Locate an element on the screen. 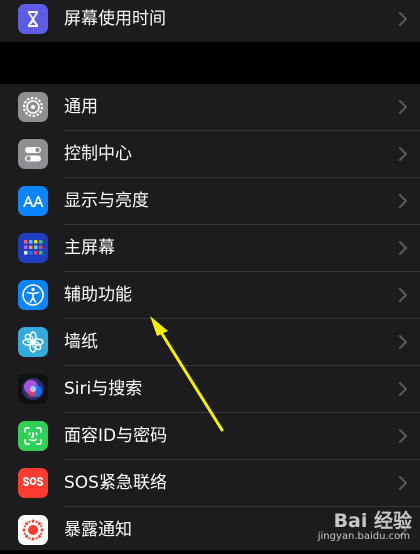  settings-group-screen-time: 屏幕使用时间 is located at coordinates (210, 21).